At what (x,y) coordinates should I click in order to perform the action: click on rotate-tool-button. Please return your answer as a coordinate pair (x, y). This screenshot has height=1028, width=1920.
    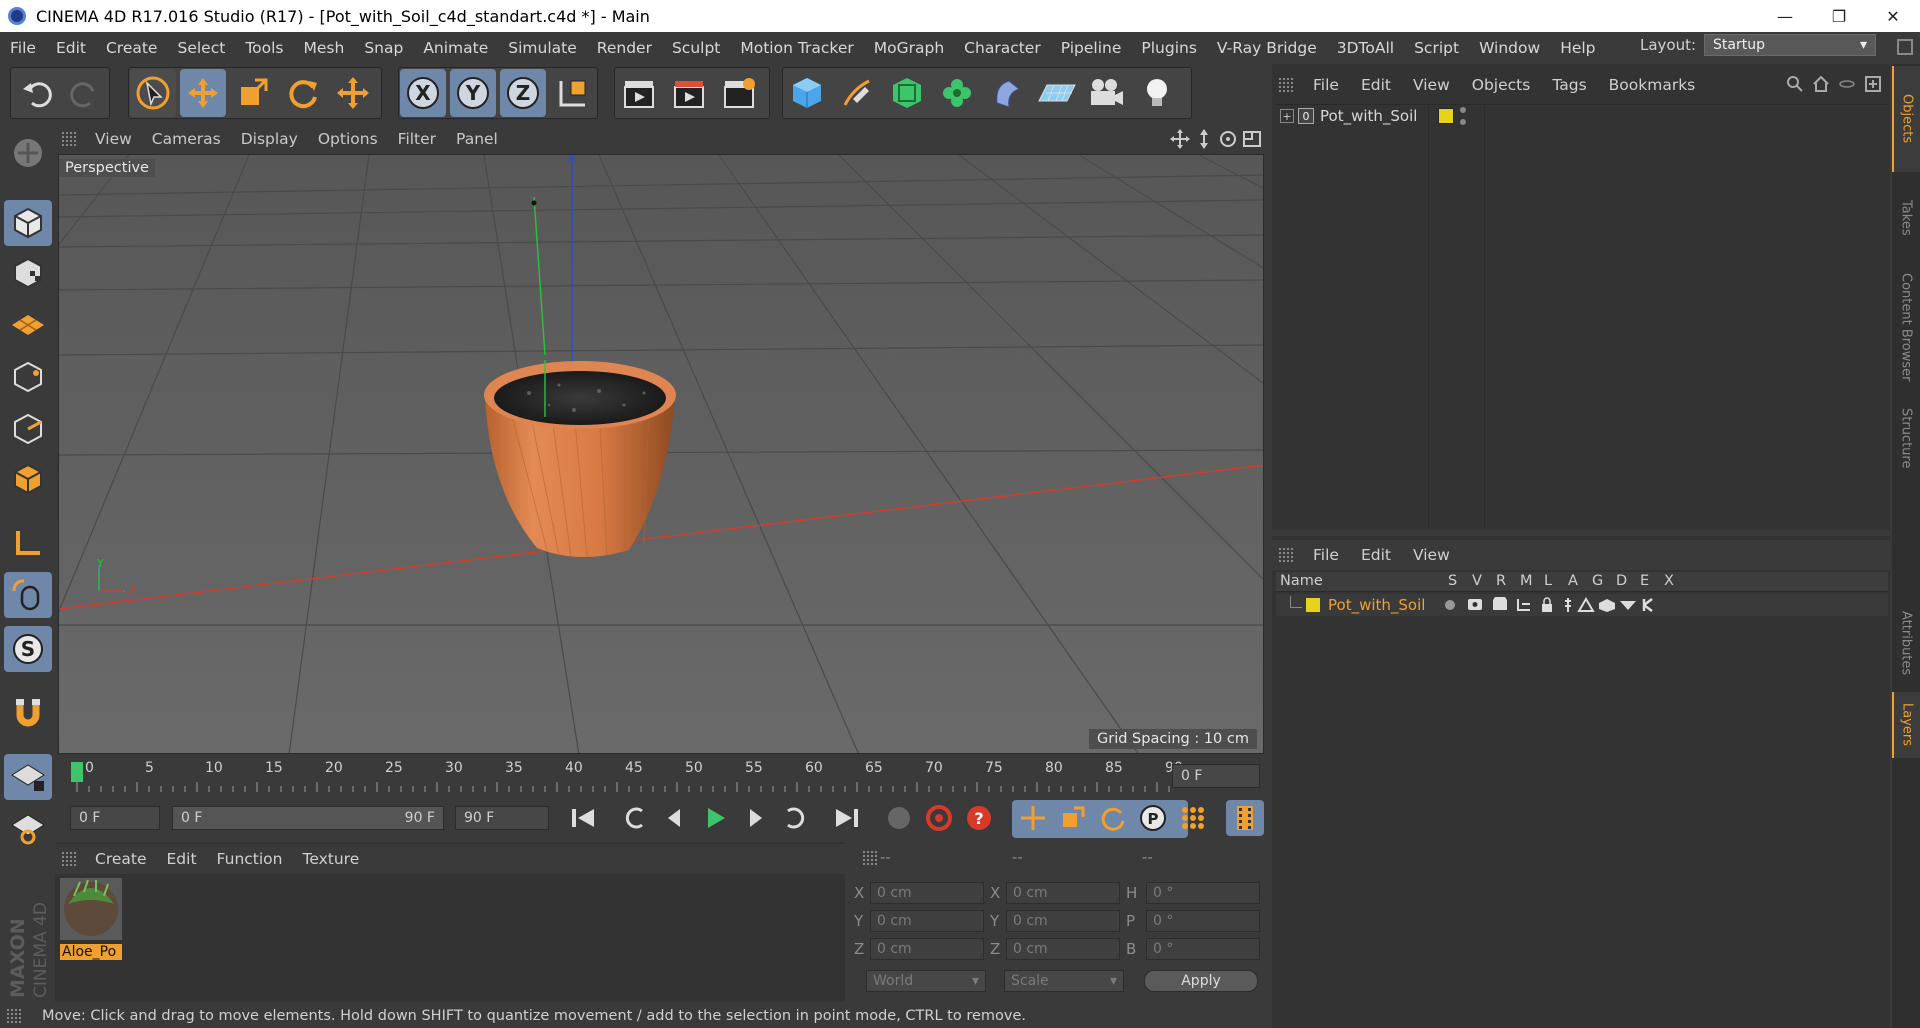
    Looking at the image, I should click on (303, 93).